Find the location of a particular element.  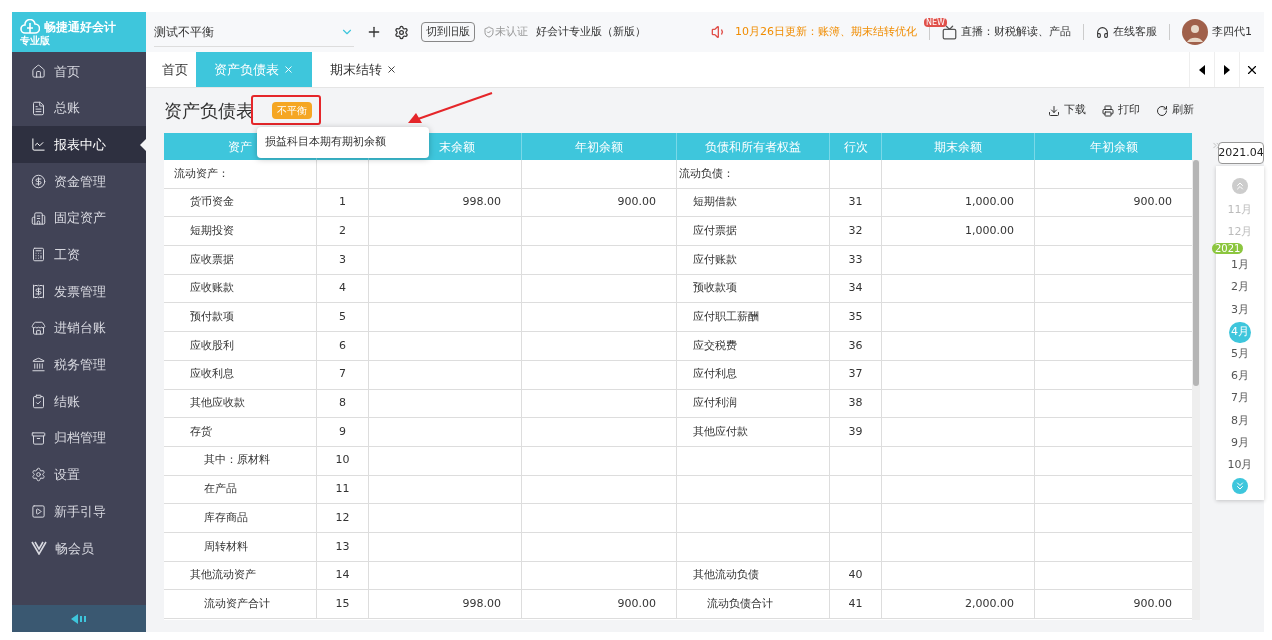

table-cell: 应收利息 is located at coordinates (212, 374).